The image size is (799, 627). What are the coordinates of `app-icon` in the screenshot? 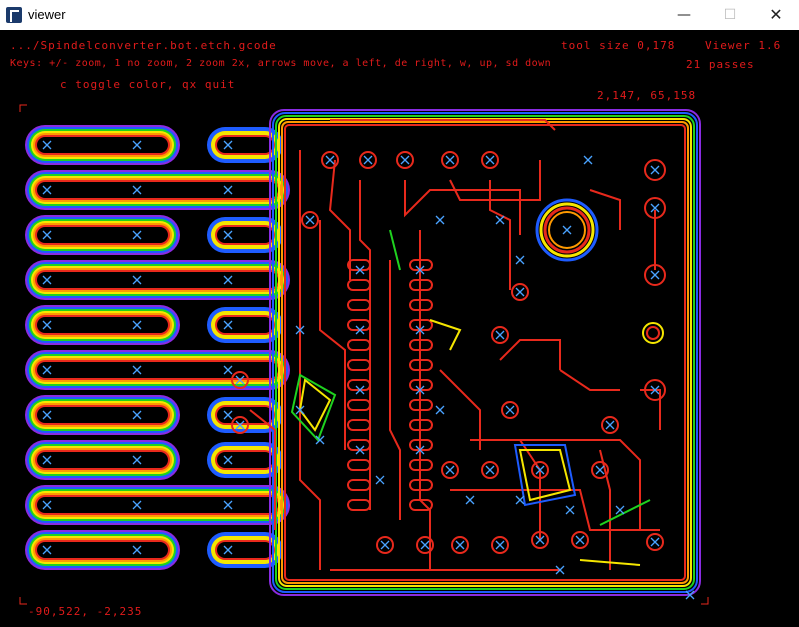 It's located at (14, 15).